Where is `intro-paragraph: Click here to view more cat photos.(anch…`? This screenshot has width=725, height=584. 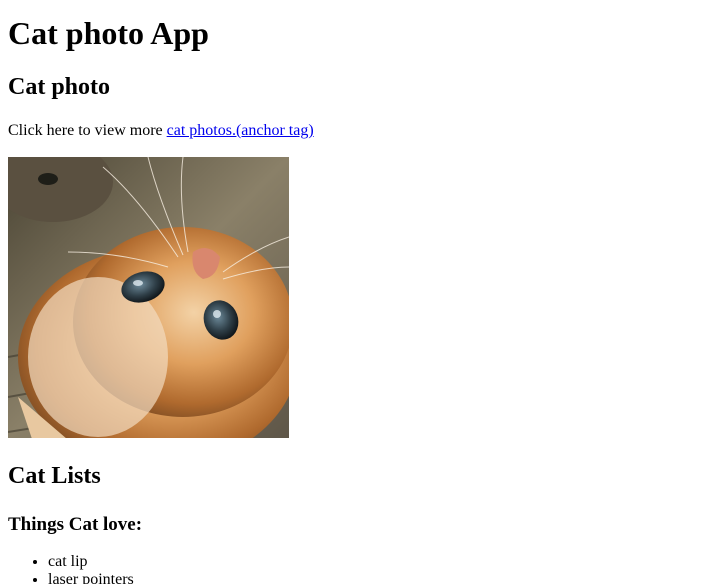
intro-paragraph: Click here to view more cat photos.(anch… is located at coordinates (362, 130).